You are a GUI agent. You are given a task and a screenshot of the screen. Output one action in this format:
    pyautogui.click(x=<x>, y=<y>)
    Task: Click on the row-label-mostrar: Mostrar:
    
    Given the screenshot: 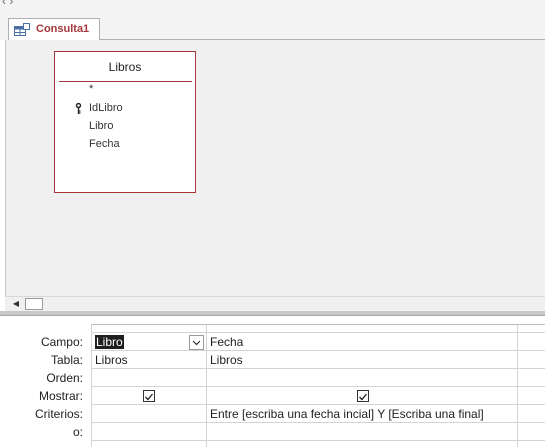 What is the action you would take?
    pyautogui.click(x=60, y=396)
    